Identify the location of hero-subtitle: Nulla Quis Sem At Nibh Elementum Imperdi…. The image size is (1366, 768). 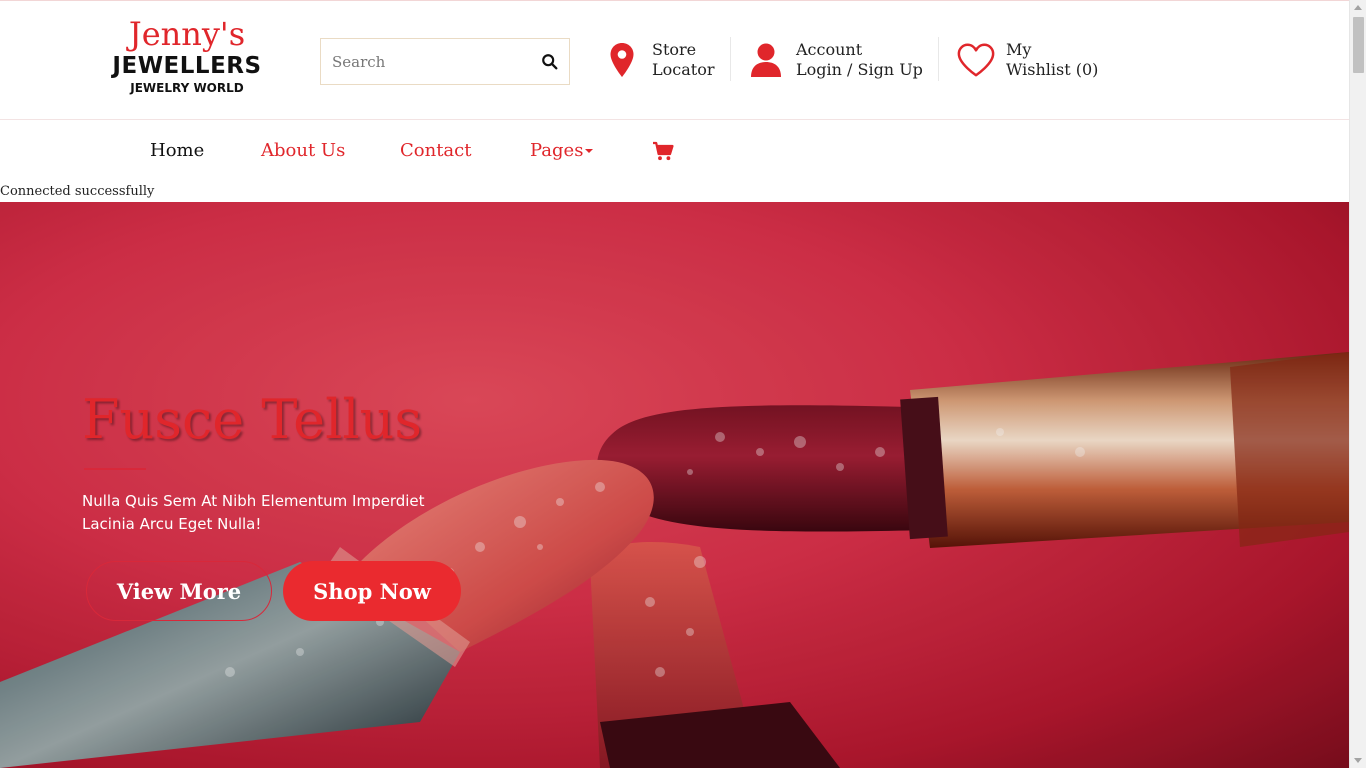
(253, 512).